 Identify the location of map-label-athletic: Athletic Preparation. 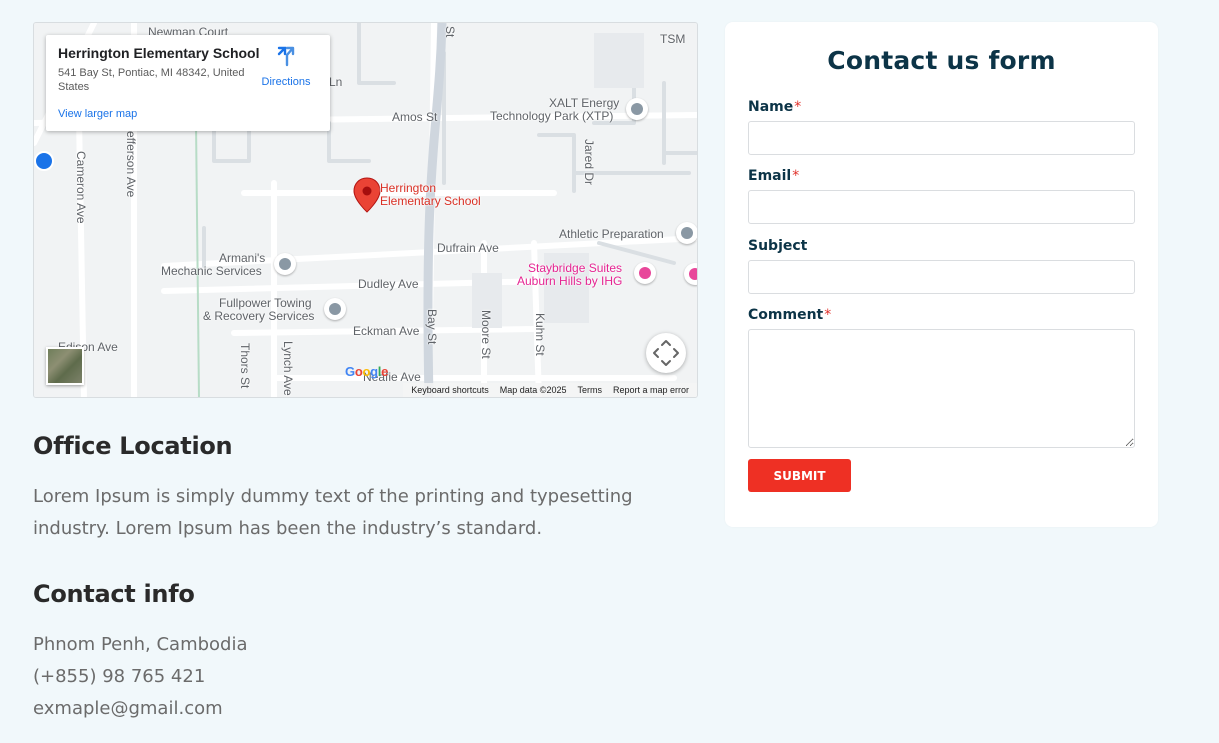
(611, 234).